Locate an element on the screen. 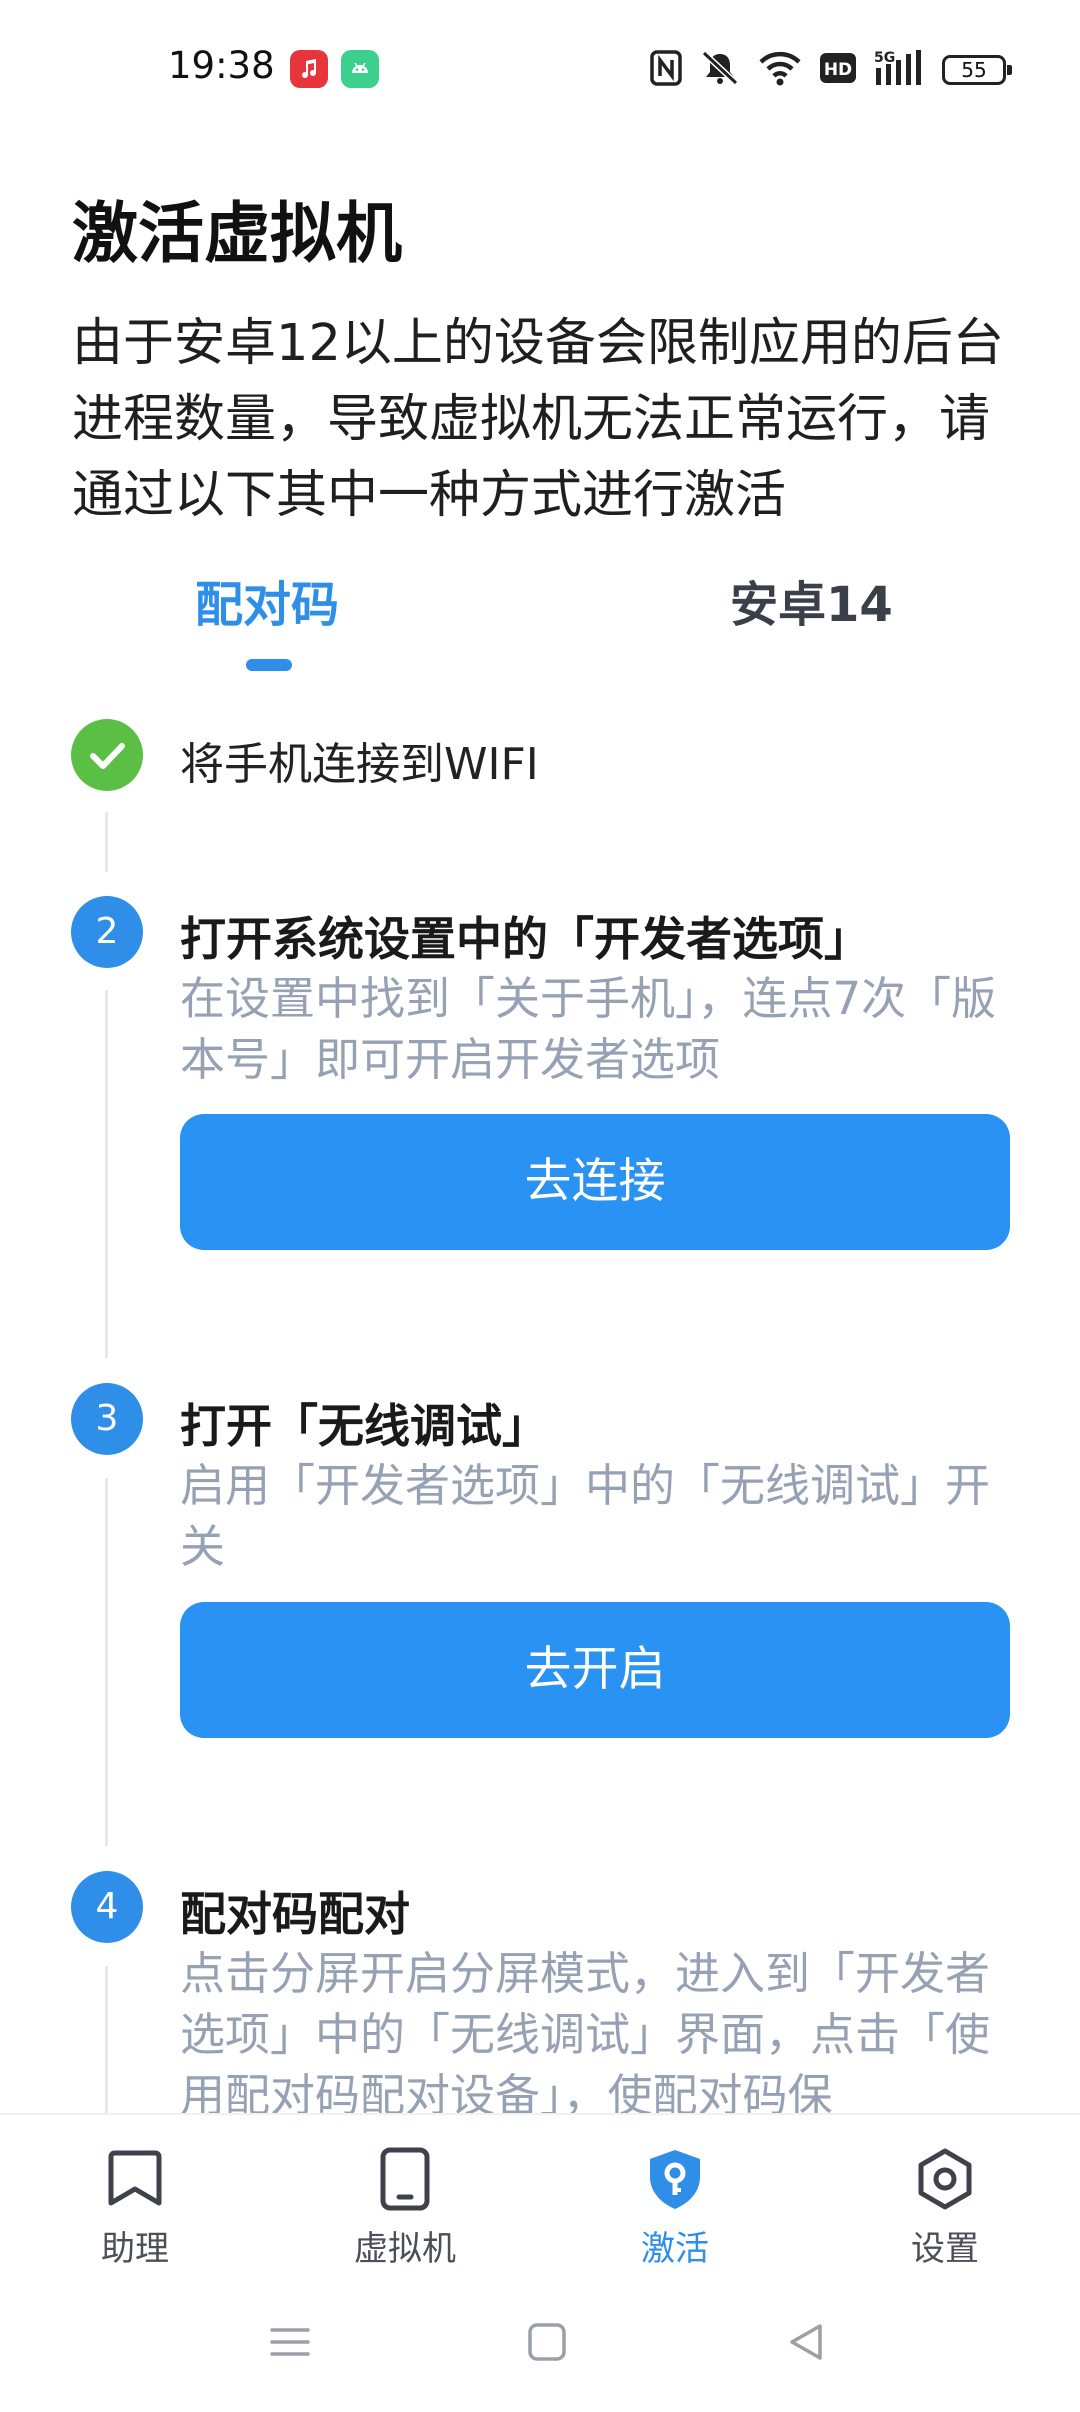 This screenshot has height=2412, width=1080. step-3-number: 3 is located at coordinates (107, 1419).